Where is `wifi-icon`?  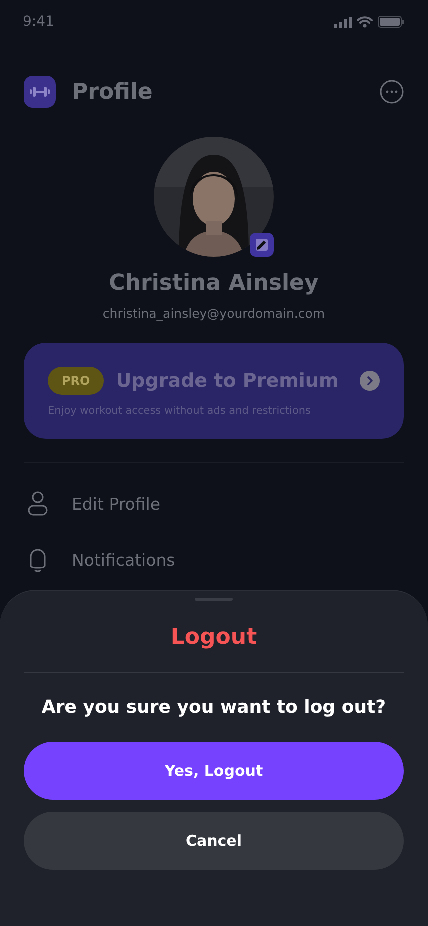 wifi-icon is located at coordinates (365, 22).